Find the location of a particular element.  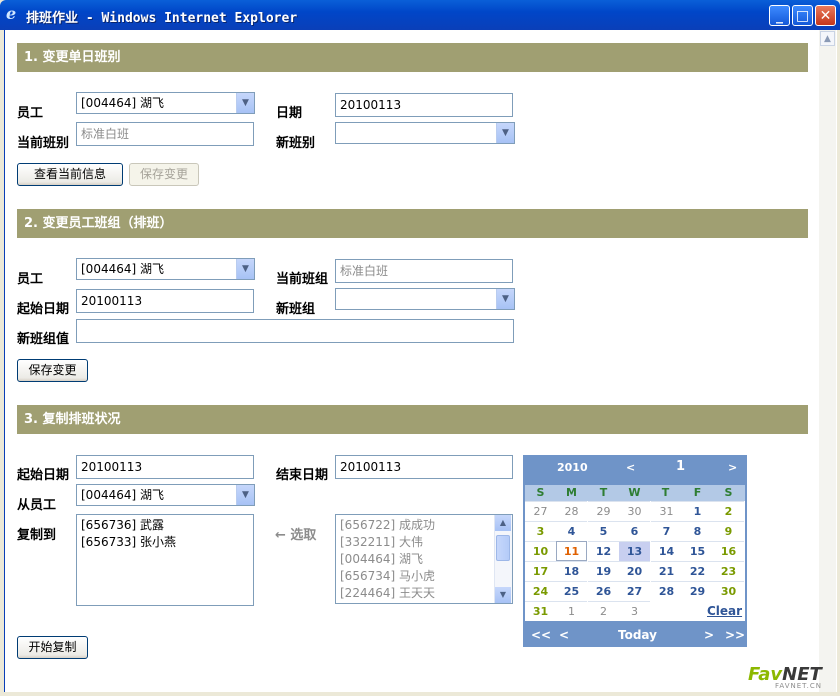

calendar-day: 8 is located at coordinates (697, 531).